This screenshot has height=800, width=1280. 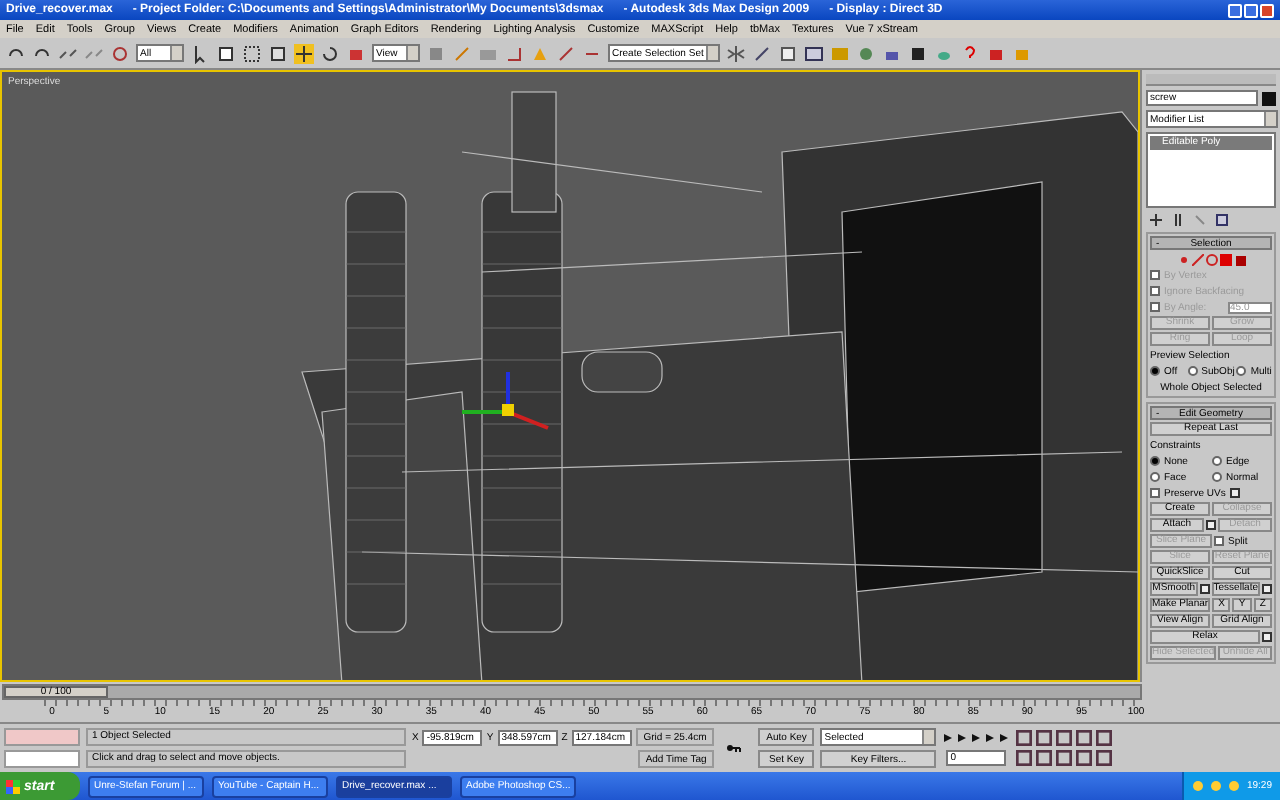 What do you see at coordinates (42, 759) in the screenshot?
I see `maxscript-input` at bounding box center [42, 759].